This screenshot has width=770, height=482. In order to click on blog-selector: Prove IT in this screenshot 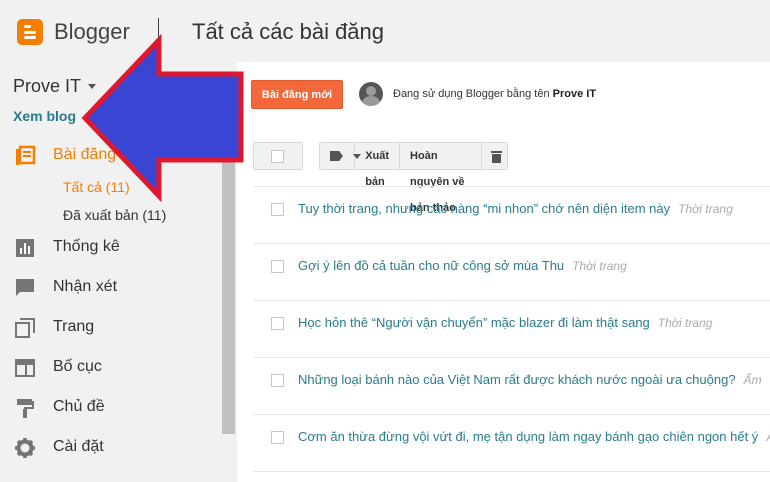, I will do `click(47, 86)`.